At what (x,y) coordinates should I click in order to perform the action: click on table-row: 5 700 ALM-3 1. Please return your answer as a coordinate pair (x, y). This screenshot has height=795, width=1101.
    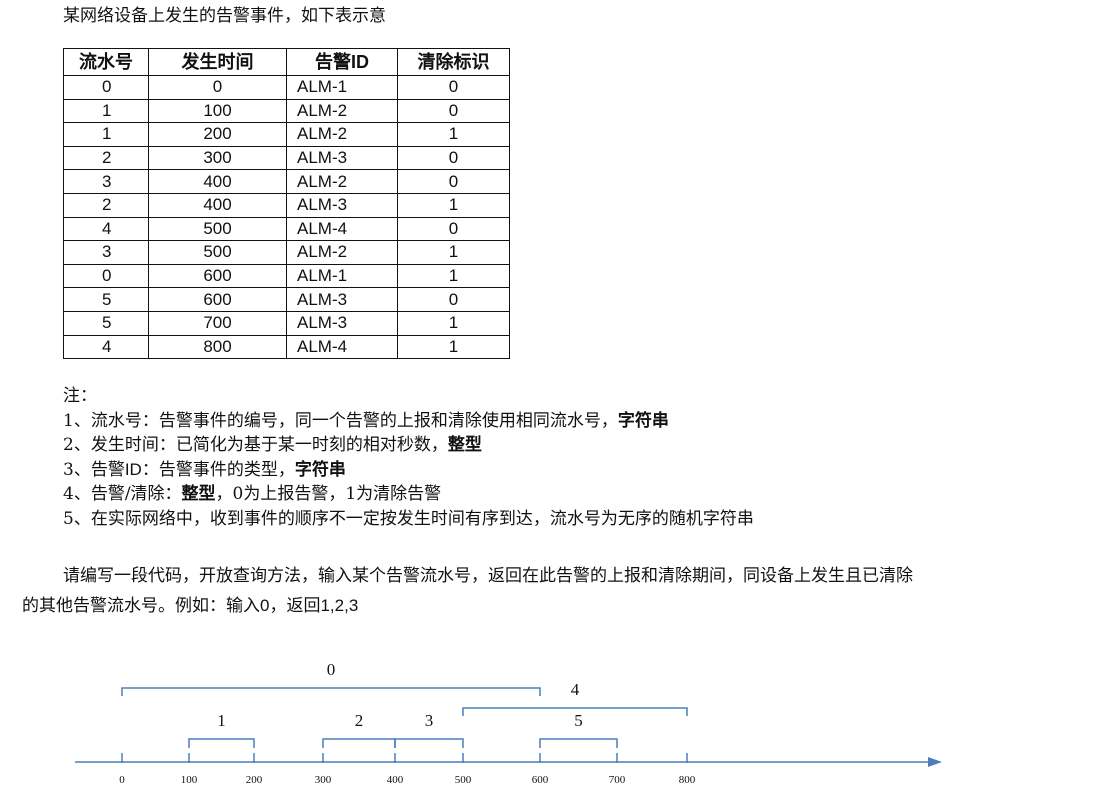
    Looking at the image, I should click on (286, 323).